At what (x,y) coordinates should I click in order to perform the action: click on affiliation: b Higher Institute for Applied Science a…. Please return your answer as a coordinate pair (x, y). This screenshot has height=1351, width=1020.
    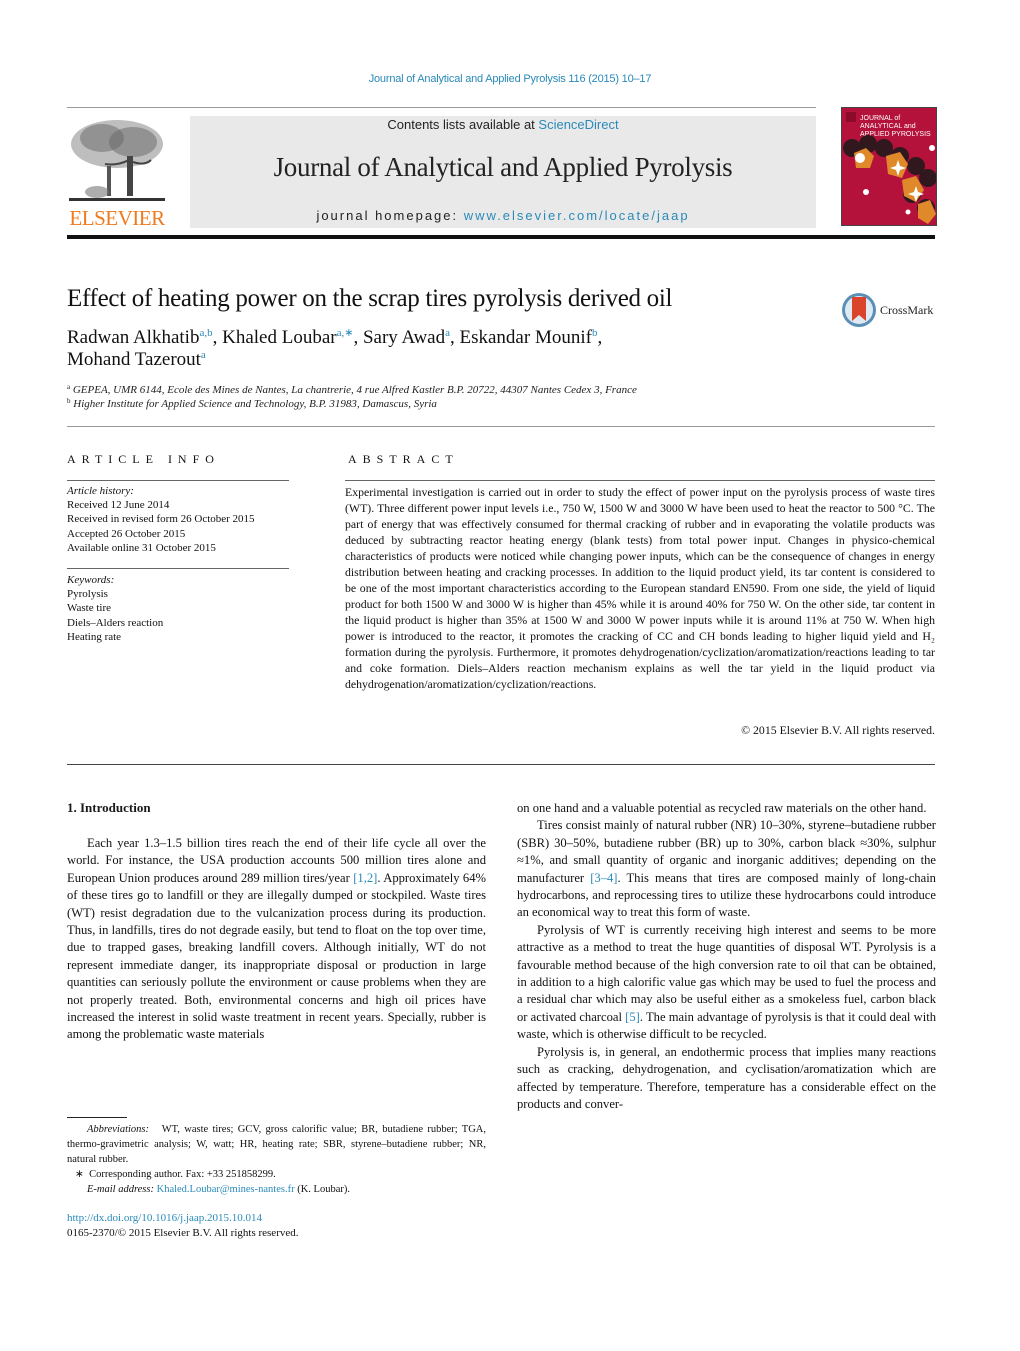
    Looking at the image, I should click on (252, 404).